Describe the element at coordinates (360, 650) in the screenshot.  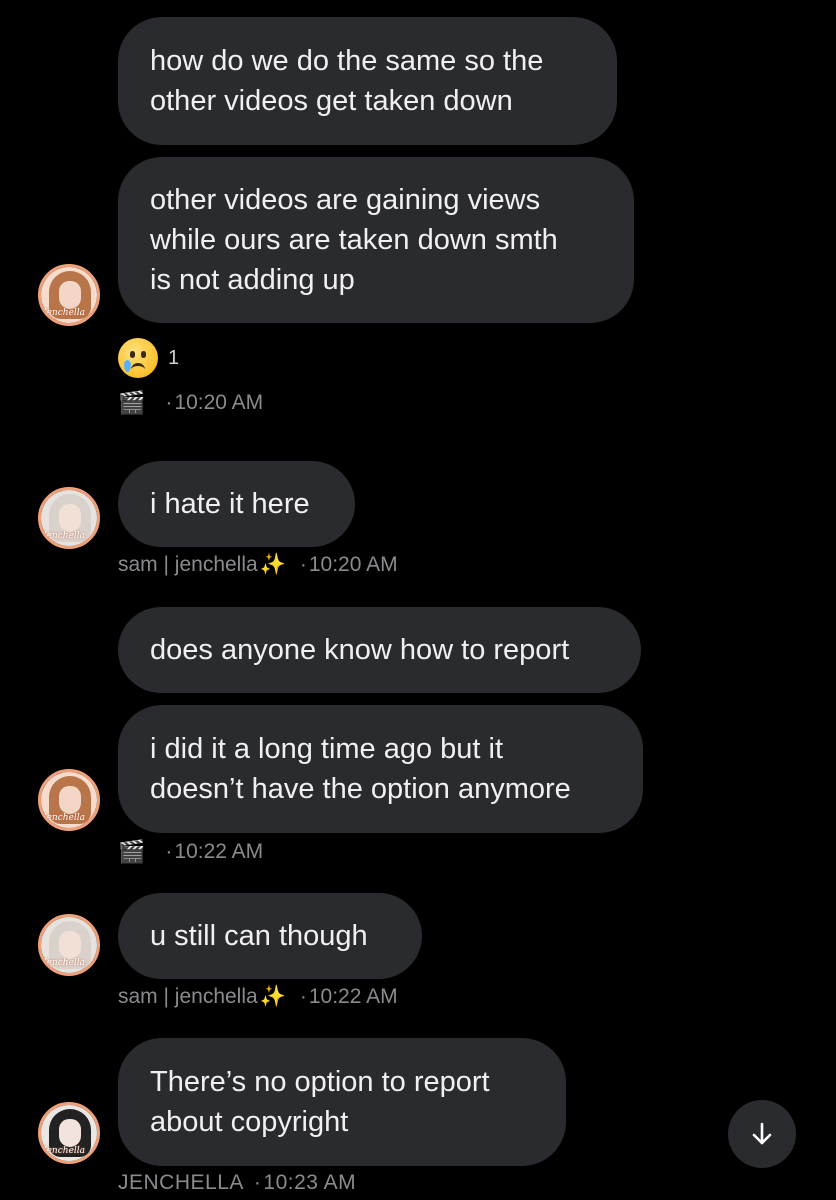
I see `message-text: does anyone know how to report` at that location.